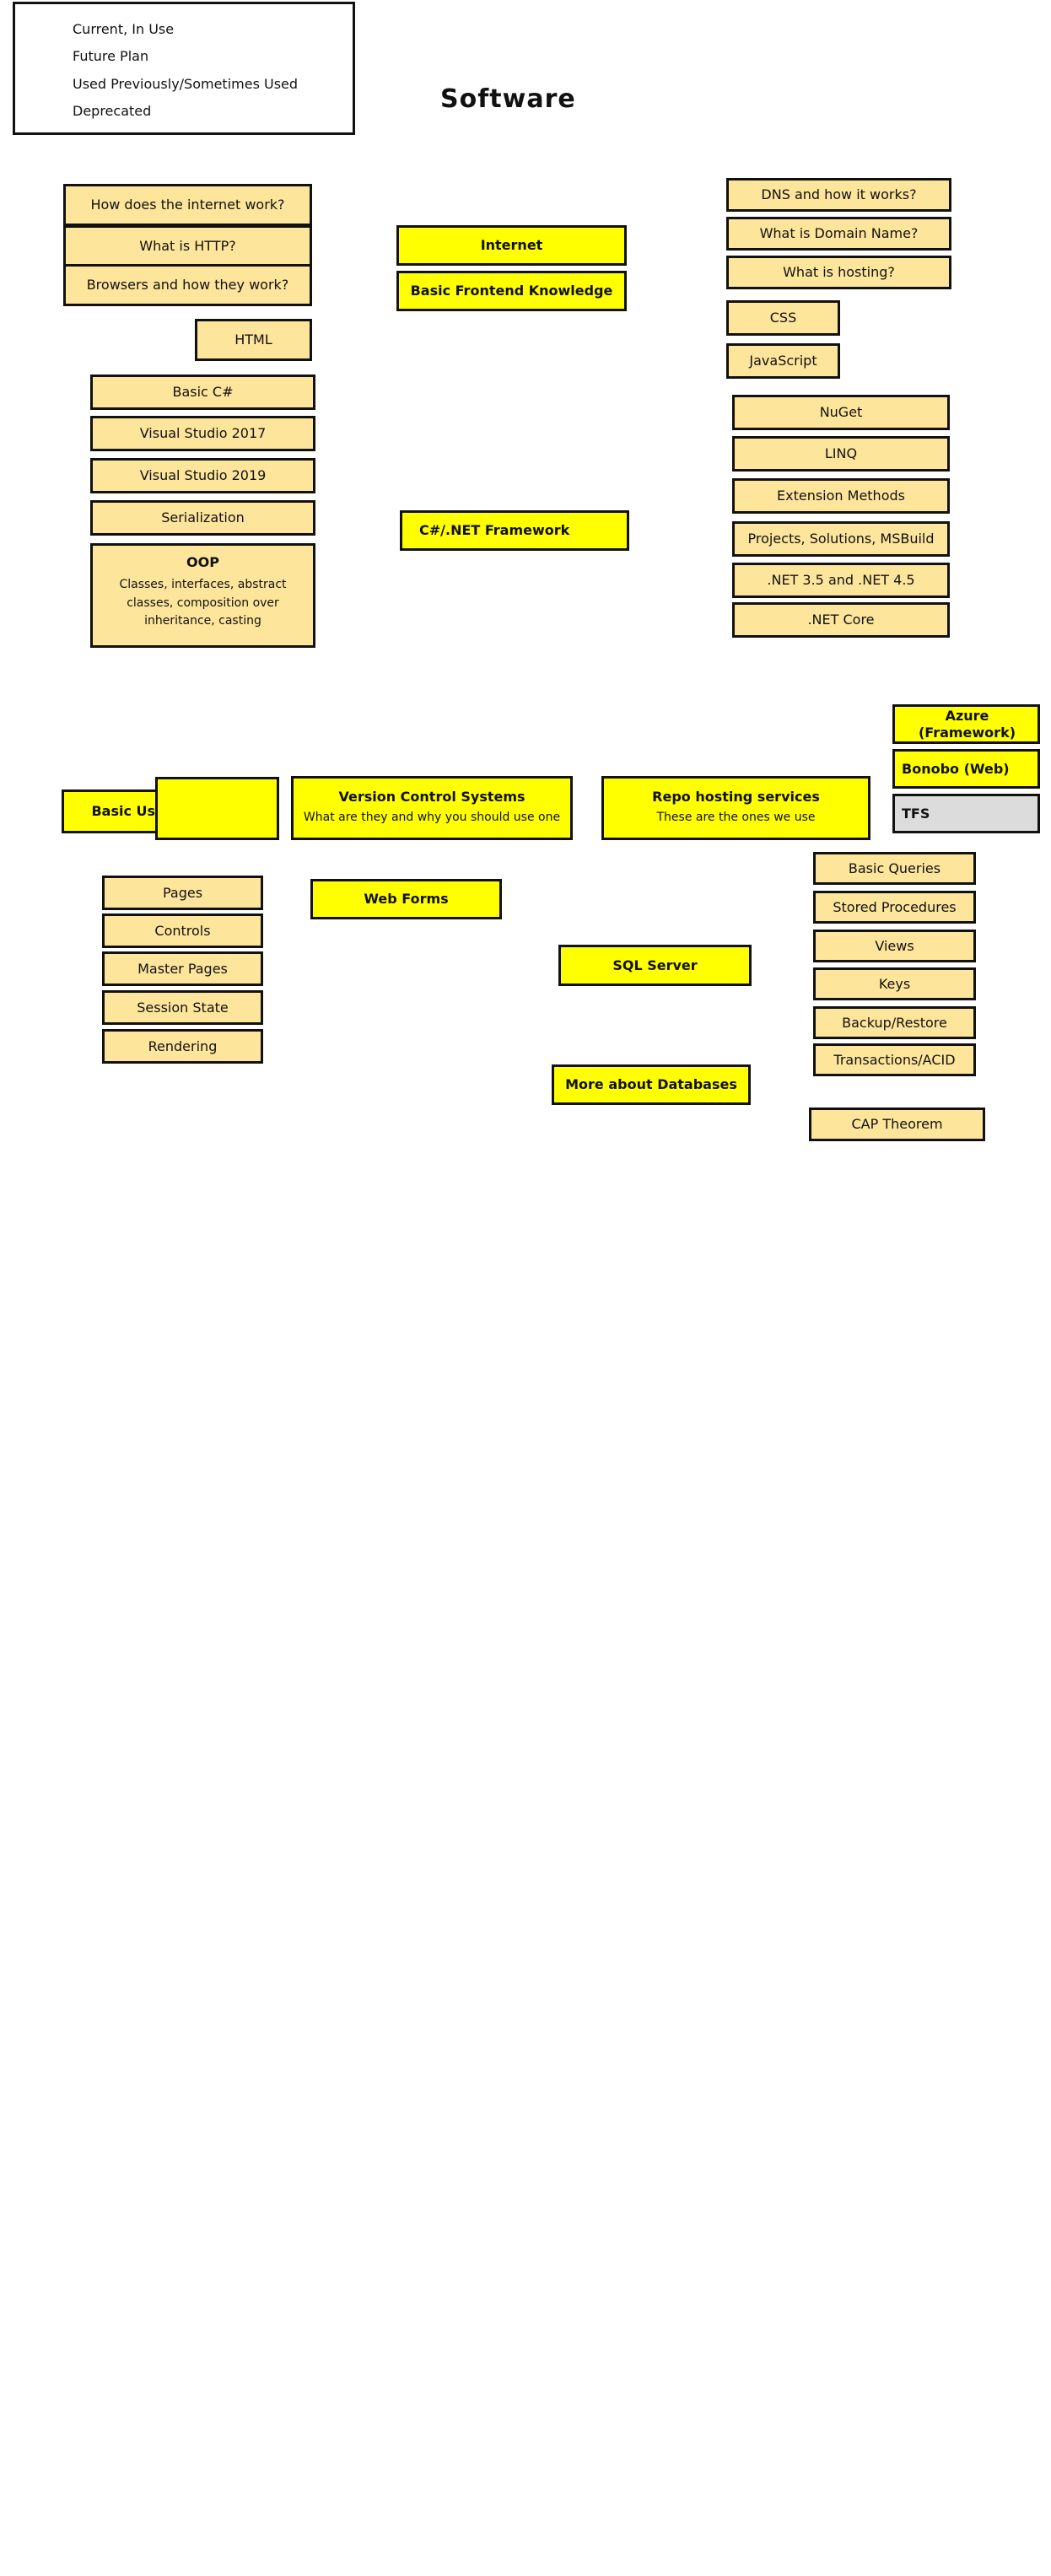  What do you see at coordinates (45, 110) in the screenshot?
I see `deprecated-dot-icon` at bounding box center [45, 110].